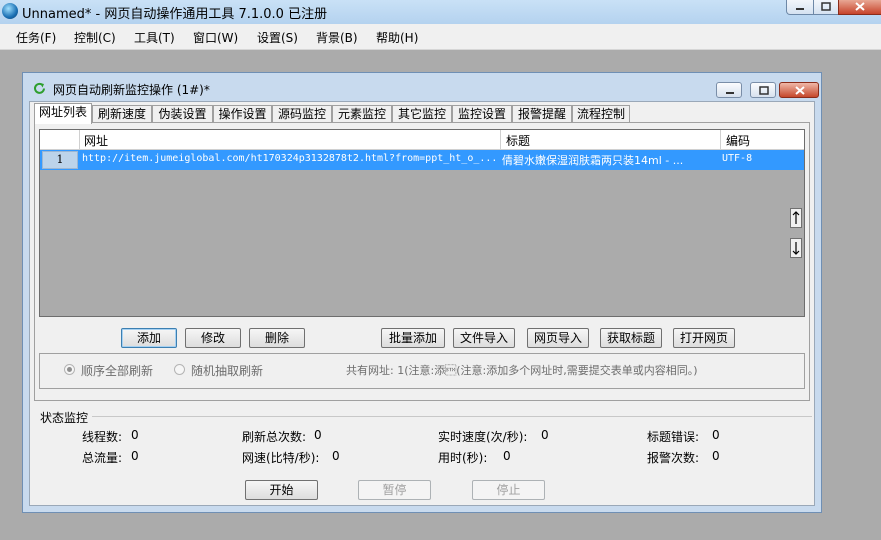  Describe the element at coordinates (482, 114) in the screenshot. I see `tab-monitor-settings: 监控设置` at that location.